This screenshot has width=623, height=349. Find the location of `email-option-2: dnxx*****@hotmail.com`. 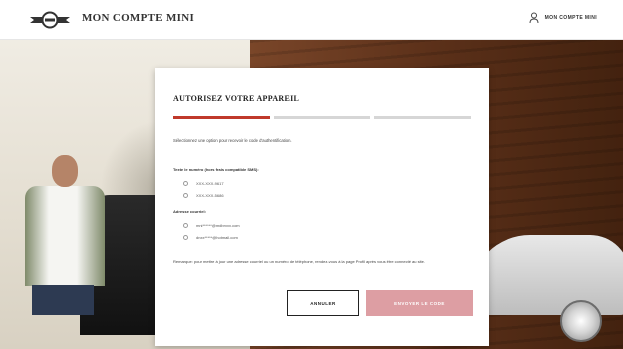

email-option-2: dnxx*****@hotmail.com is located at coordinates (210, 237).